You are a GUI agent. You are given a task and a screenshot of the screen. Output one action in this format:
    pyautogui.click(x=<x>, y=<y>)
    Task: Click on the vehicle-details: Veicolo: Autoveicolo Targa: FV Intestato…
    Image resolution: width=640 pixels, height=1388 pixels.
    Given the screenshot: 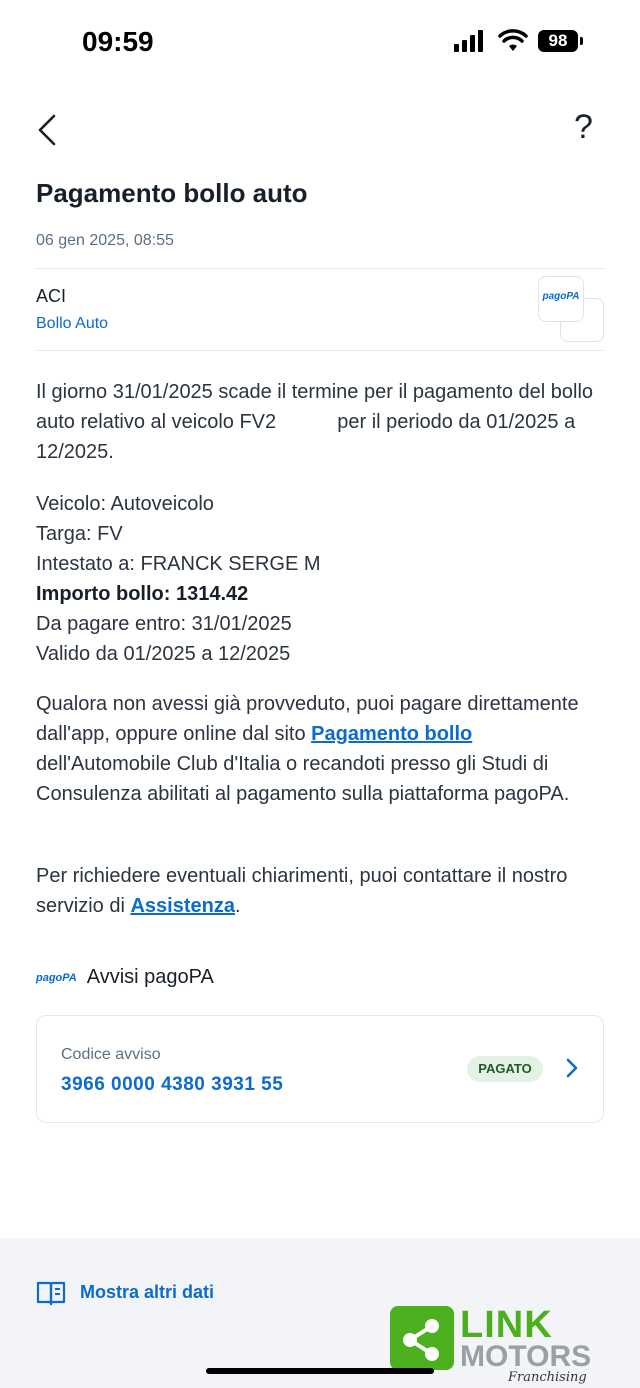 What is the action you would take?
    pyautogui.click(x=316, y=579)
    